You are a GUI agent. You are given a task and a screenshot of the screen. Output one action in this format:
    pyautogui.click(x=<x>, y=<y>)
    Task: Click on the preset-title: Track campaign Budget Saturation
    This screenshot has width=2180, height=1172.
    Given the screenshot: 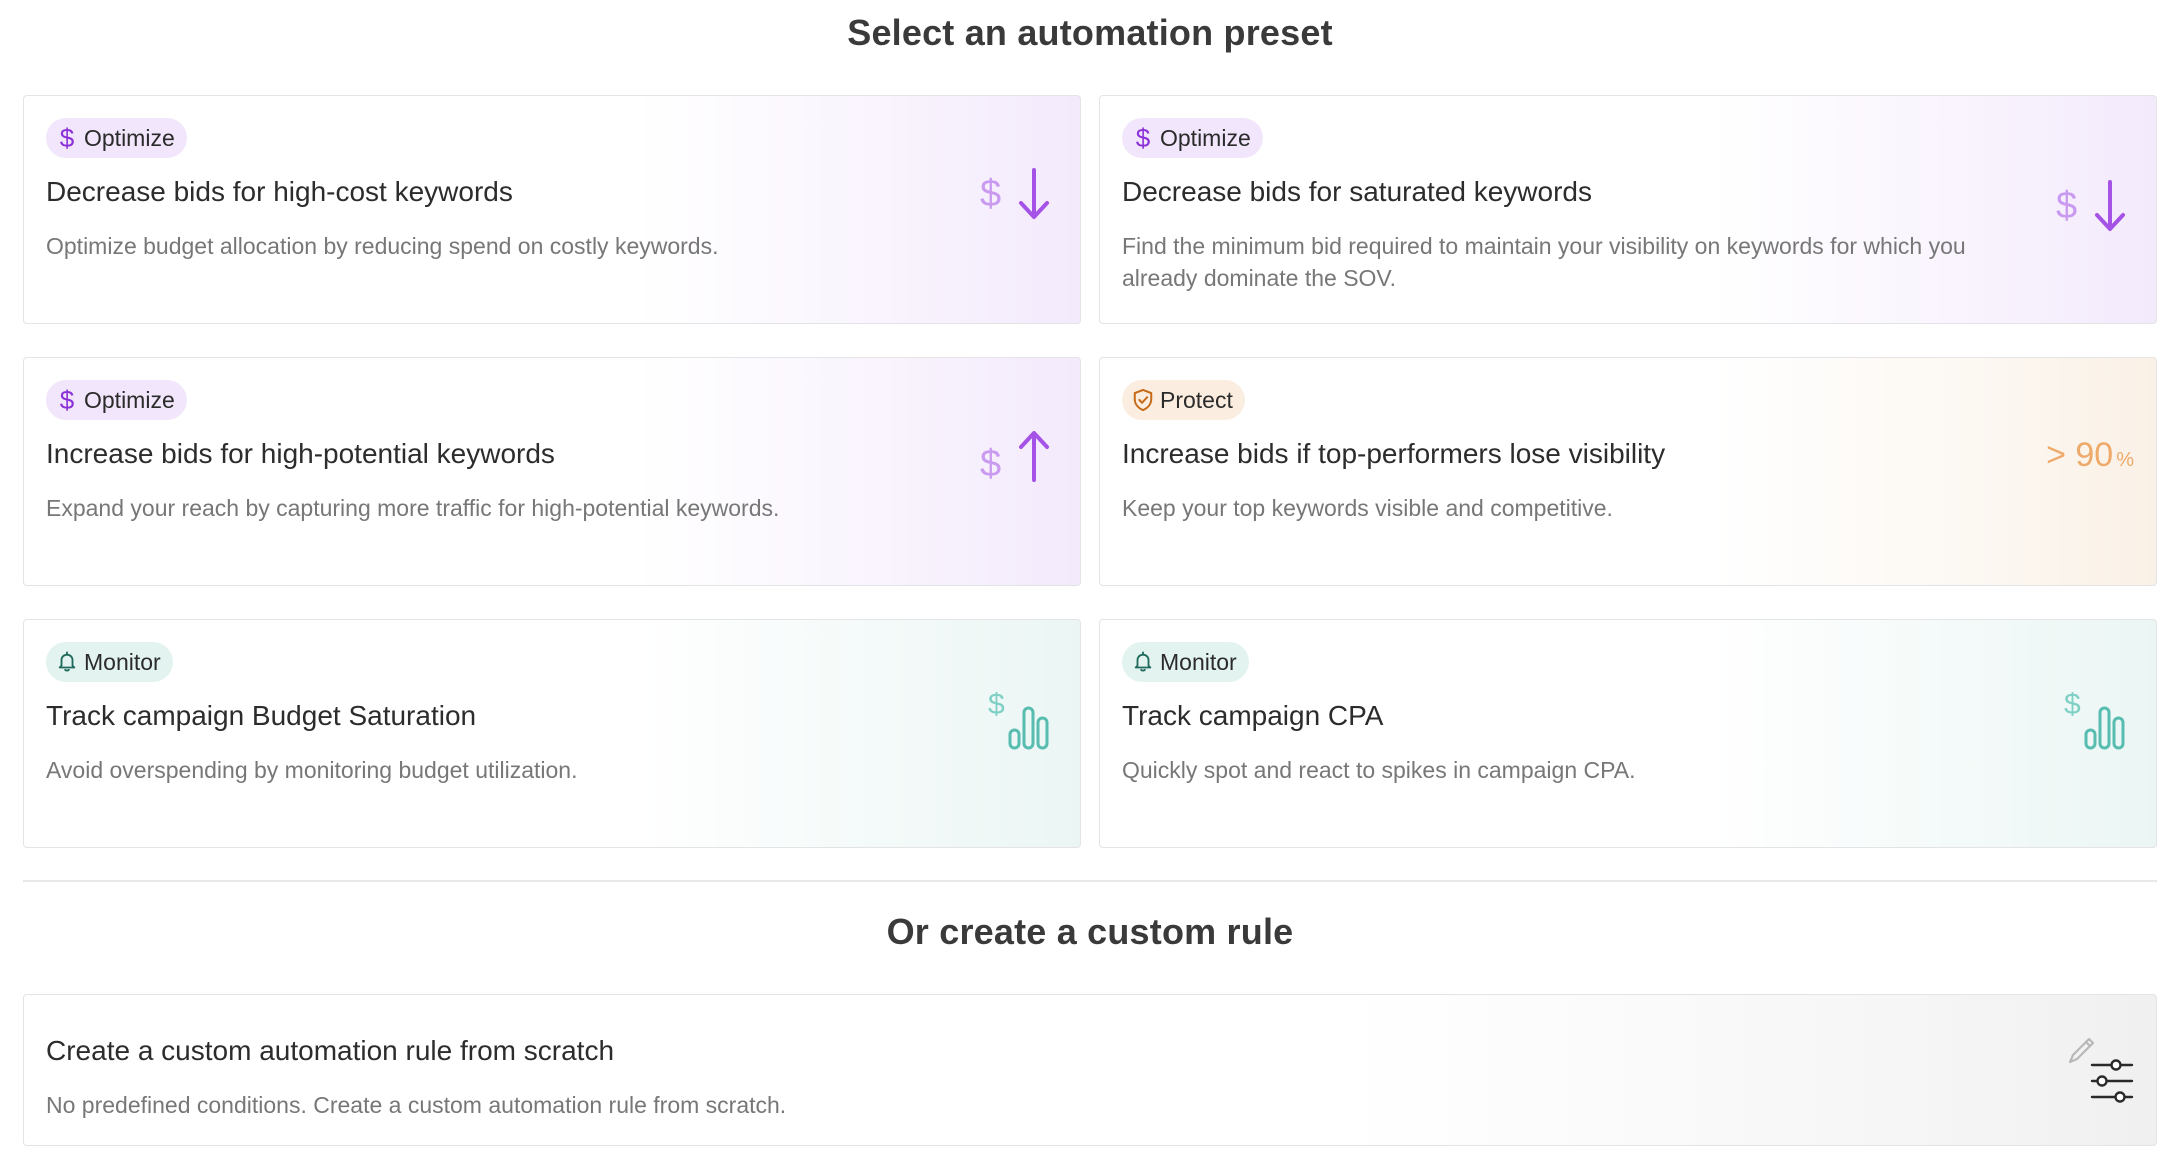 What is the action you would take?
    pyautogui.click(x=261, y=715)
    